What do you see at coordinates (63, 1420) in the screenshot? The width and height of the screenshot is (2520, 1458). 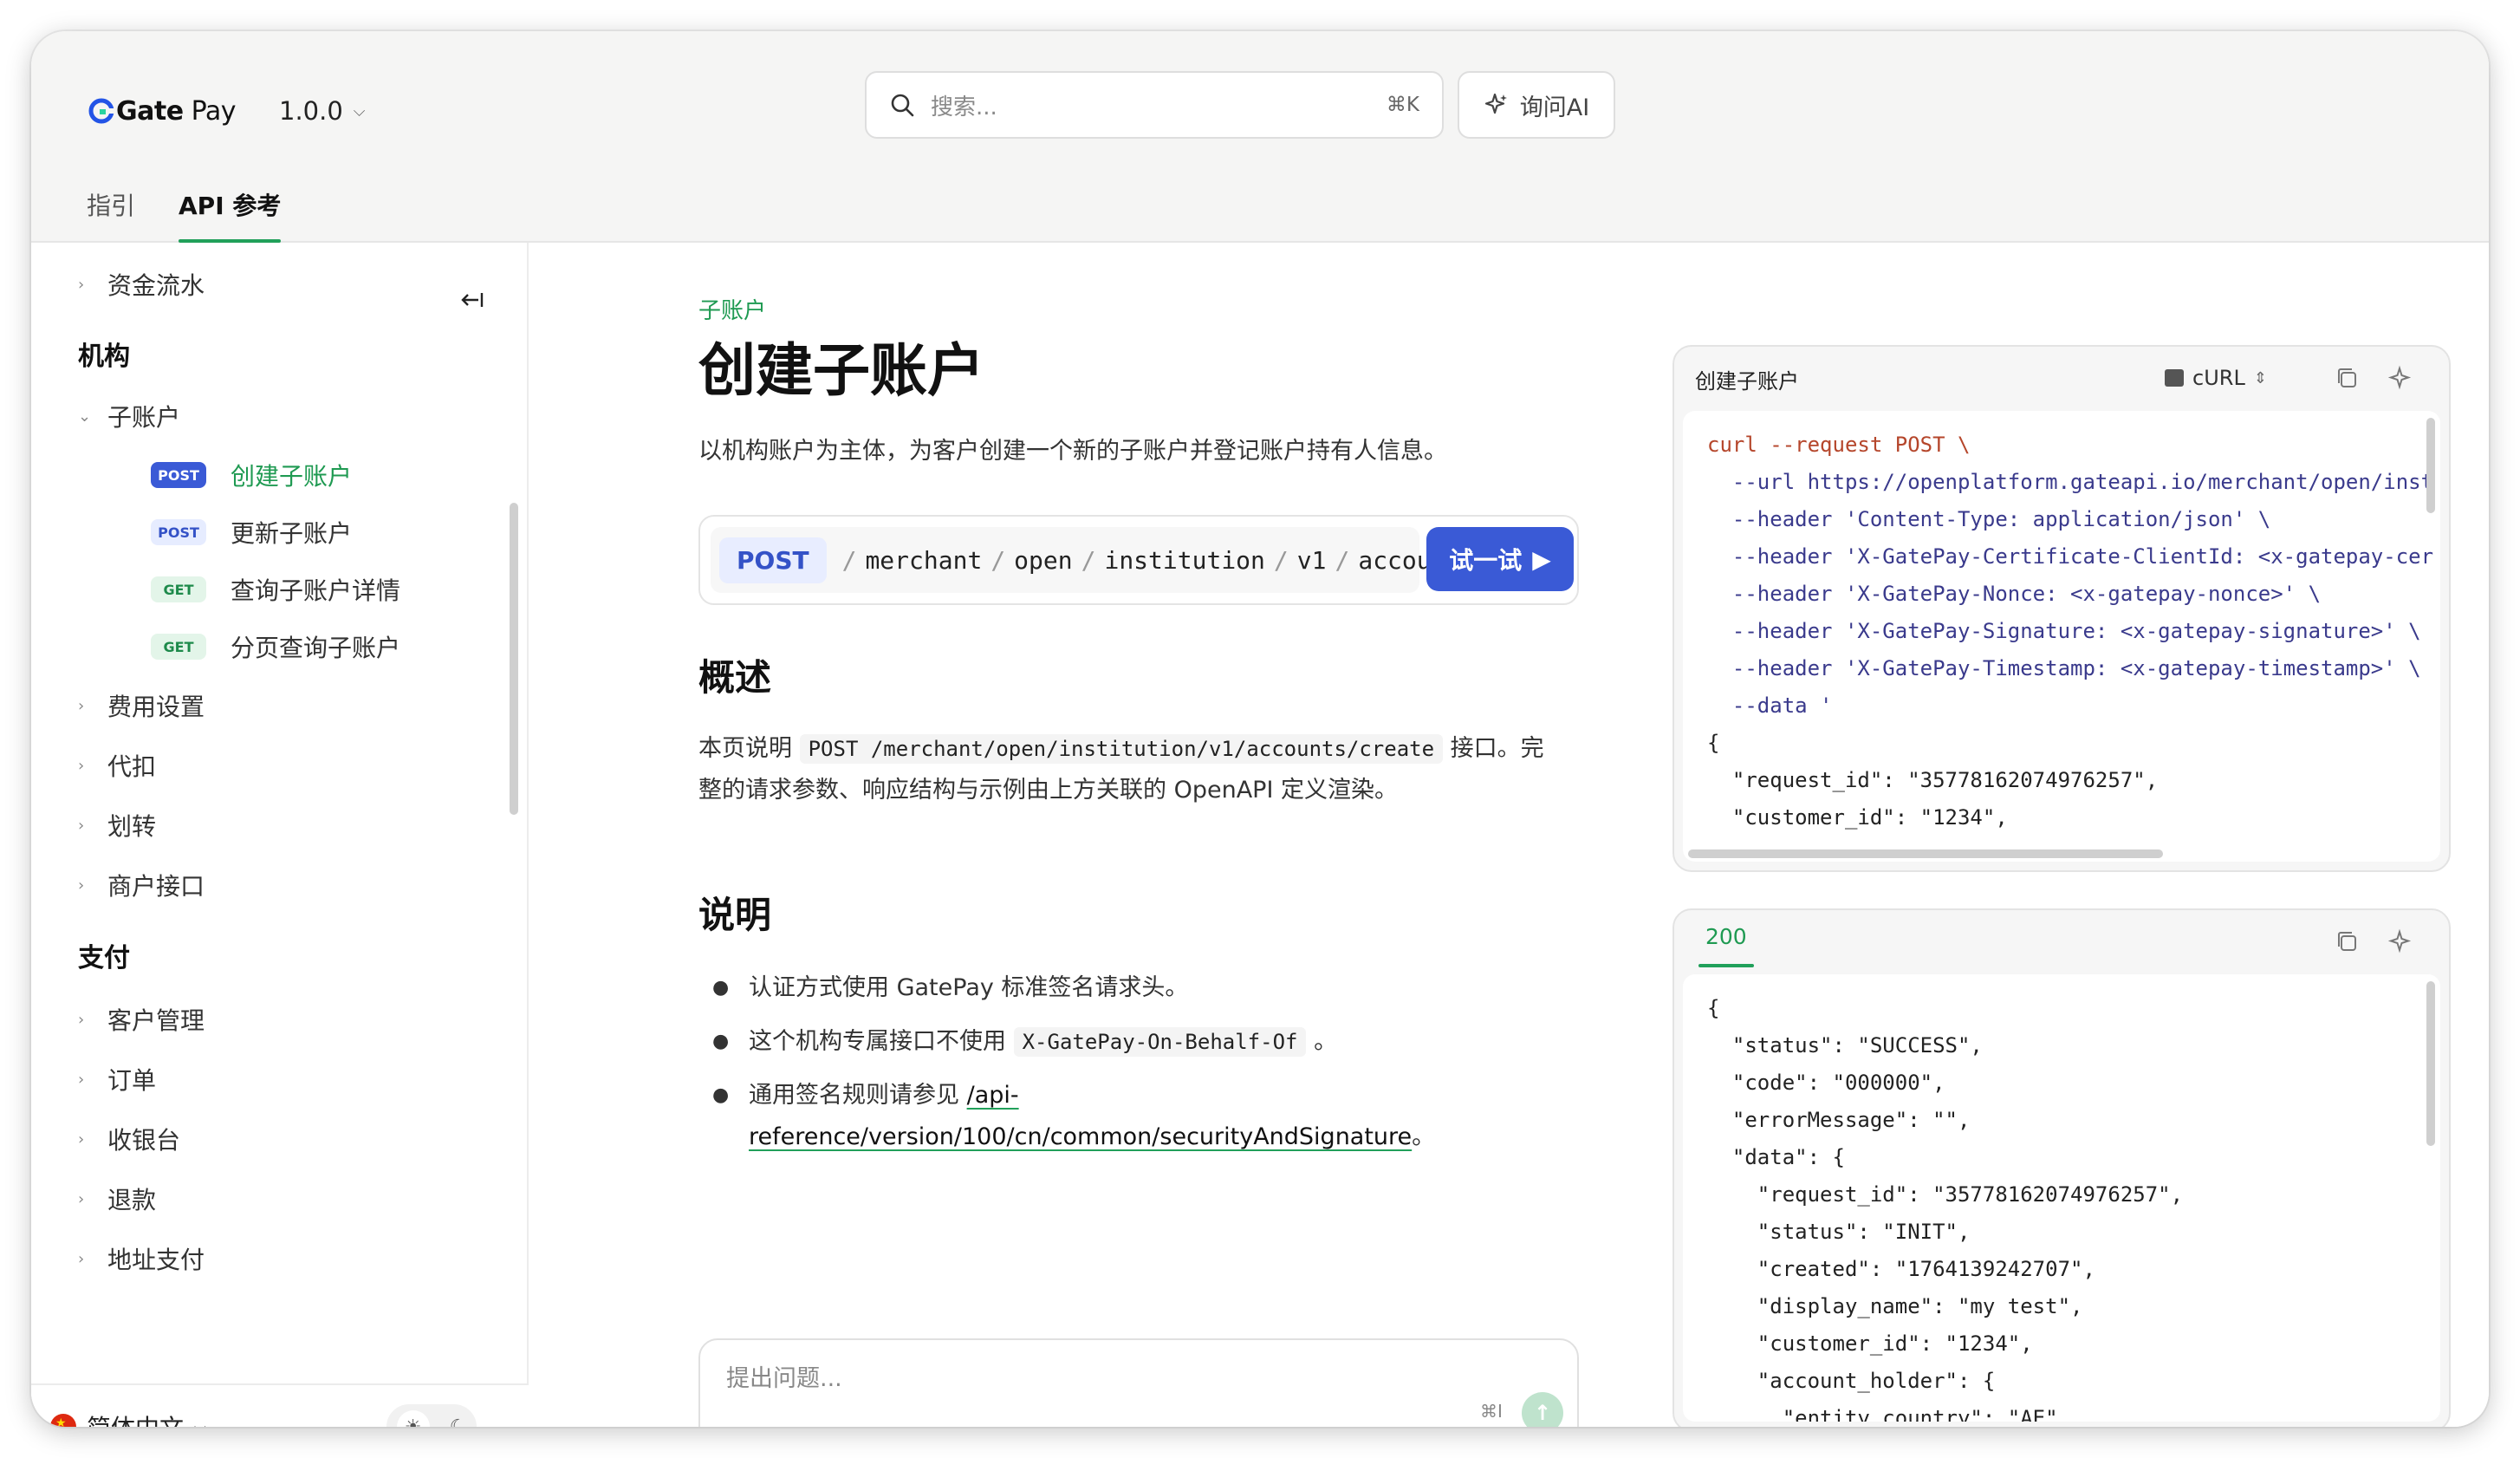 I see `china-flag-icon` at bounding box center [63, 1420].